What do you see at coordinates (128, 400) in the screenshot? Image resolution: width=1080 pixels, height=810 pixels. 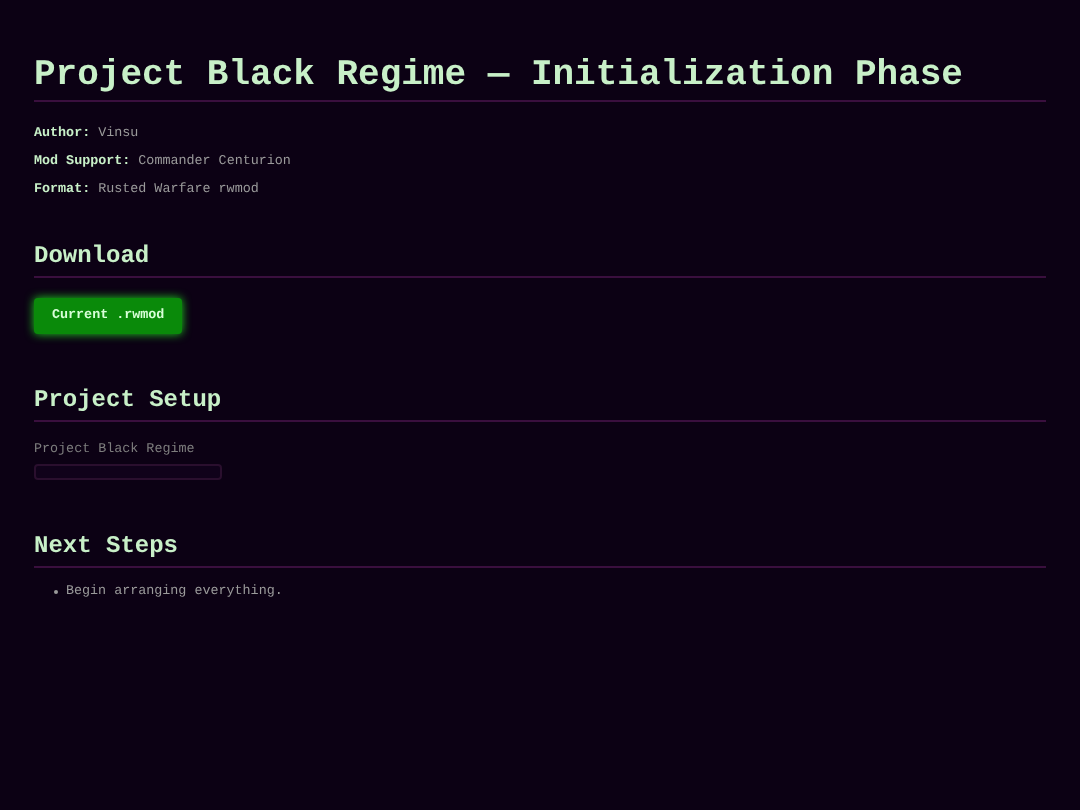 I see `section-heading: Project Setup` at bounding box center [128, 400].